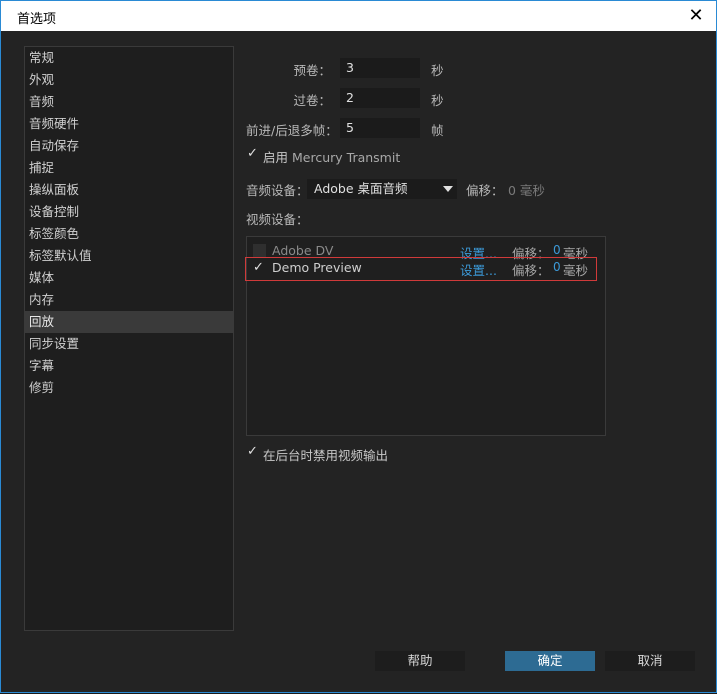 This screenshot has height=694, width=717. I want to click on device-checkbox-demo-preview: ✓, so click(259, 267).